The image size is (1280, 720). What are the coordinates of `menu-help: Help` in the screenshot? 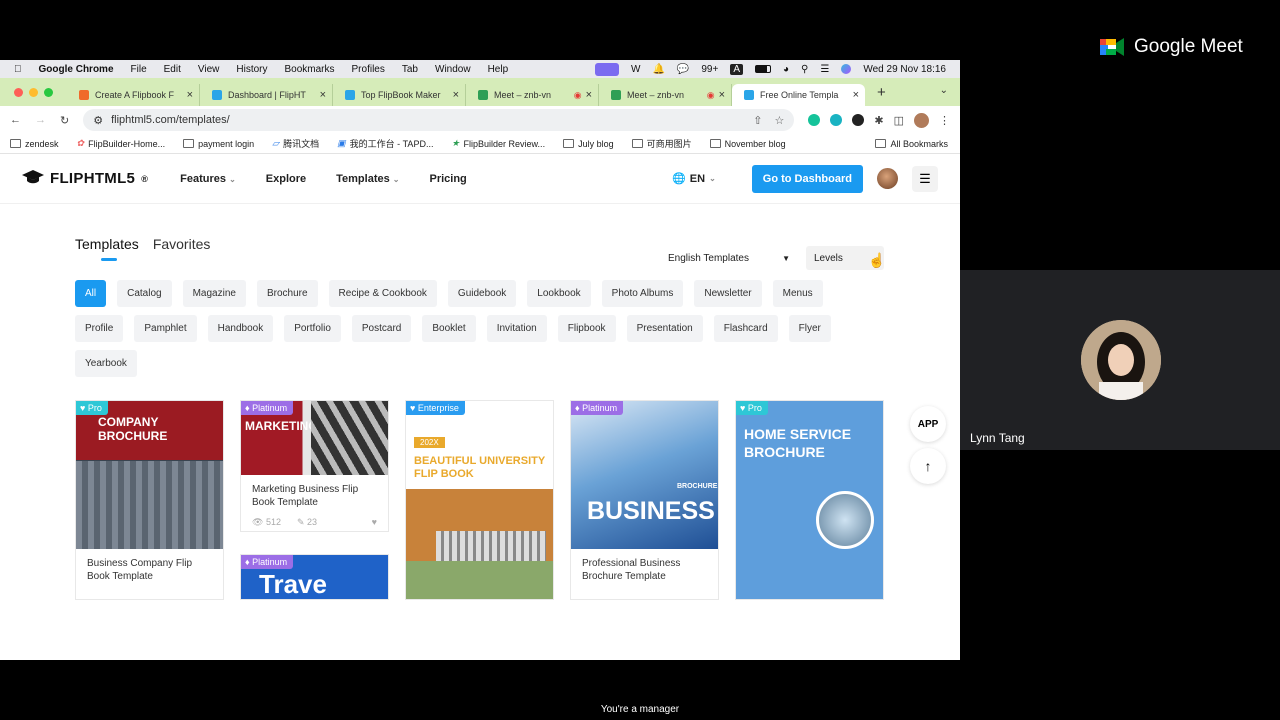 It's located at (498, 69).